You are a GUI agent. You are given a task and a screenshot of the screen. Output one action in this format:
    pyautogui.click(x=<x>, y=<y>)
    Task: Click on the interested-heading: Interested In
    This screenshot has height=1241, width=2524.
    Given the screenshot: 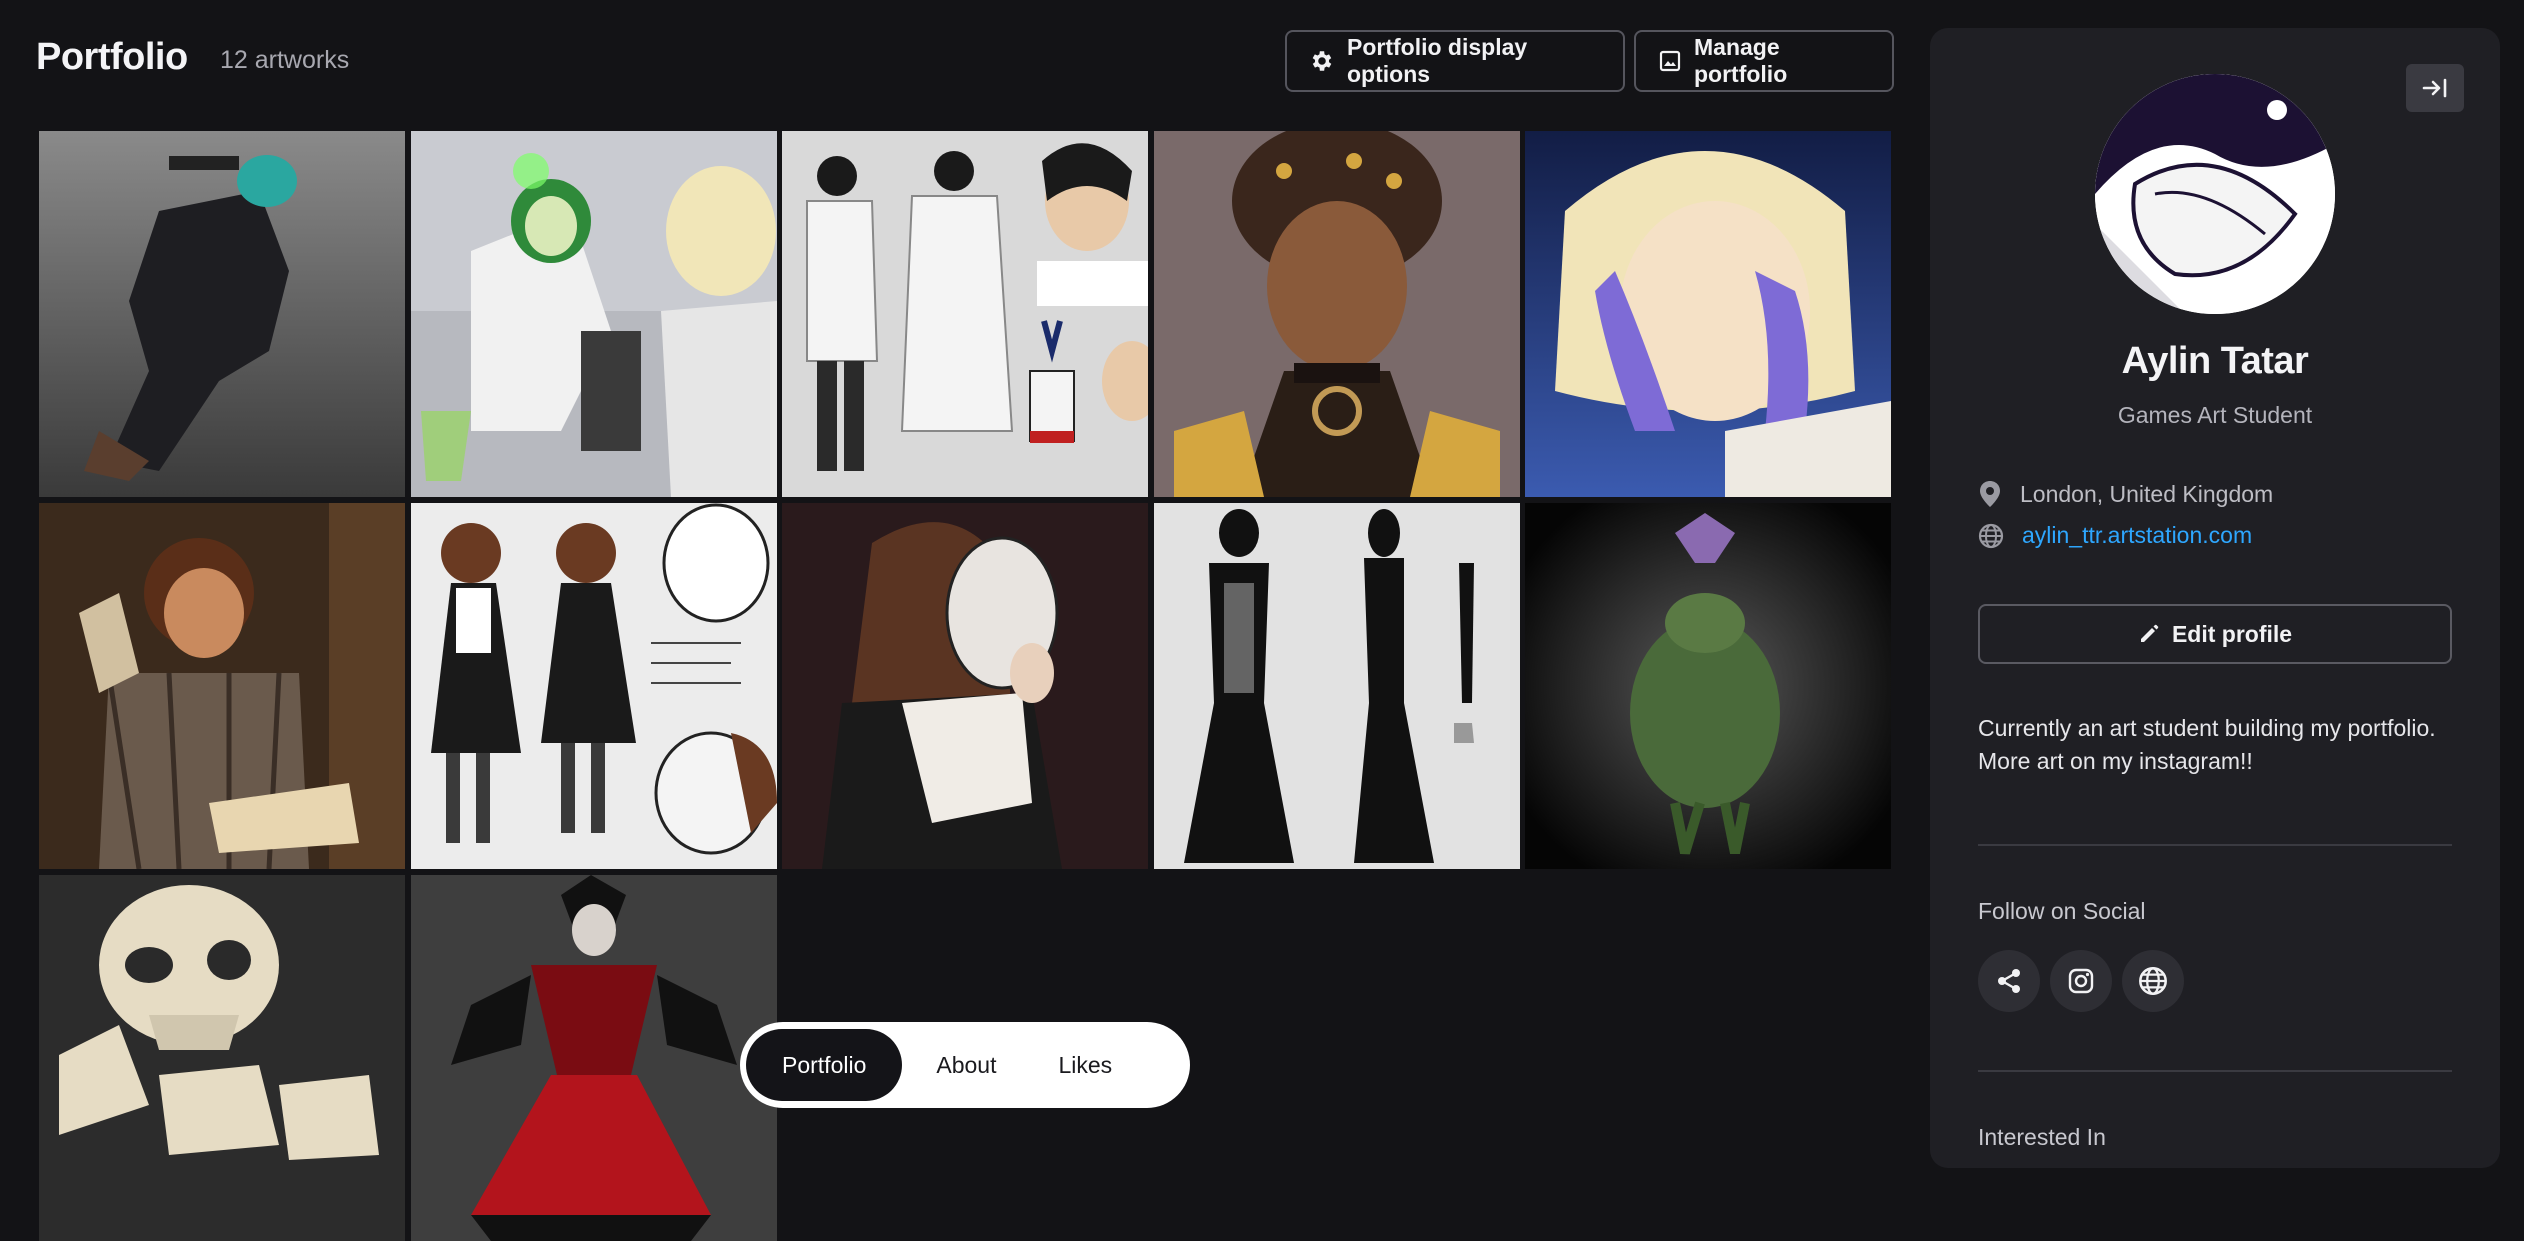 What is the action you would take?
    pyautogui.click(x=2042, y=1137)
    